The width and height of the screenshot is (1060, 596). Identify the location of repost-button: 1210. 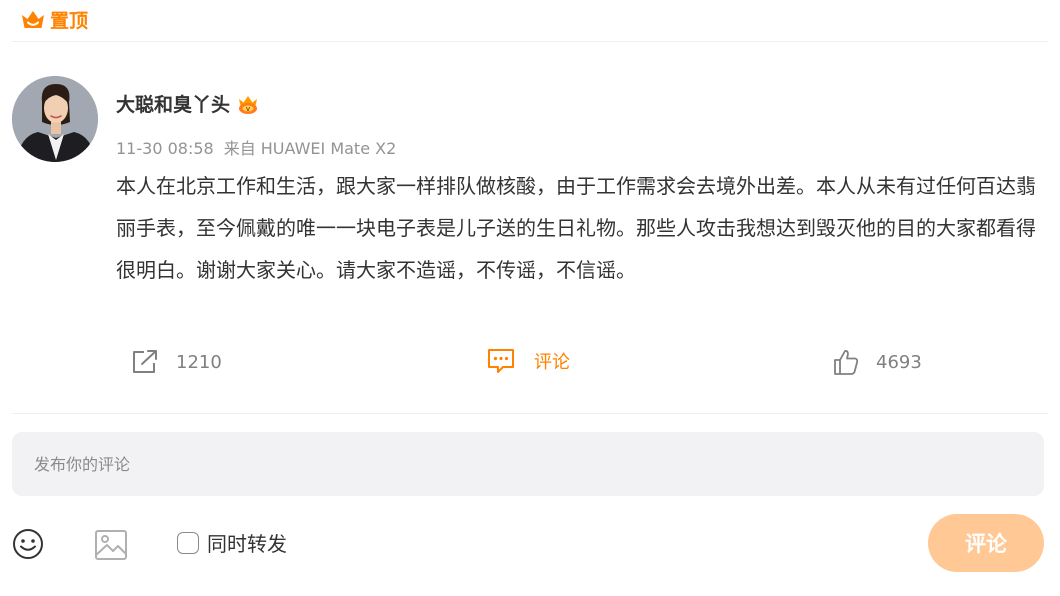
(176, 362).